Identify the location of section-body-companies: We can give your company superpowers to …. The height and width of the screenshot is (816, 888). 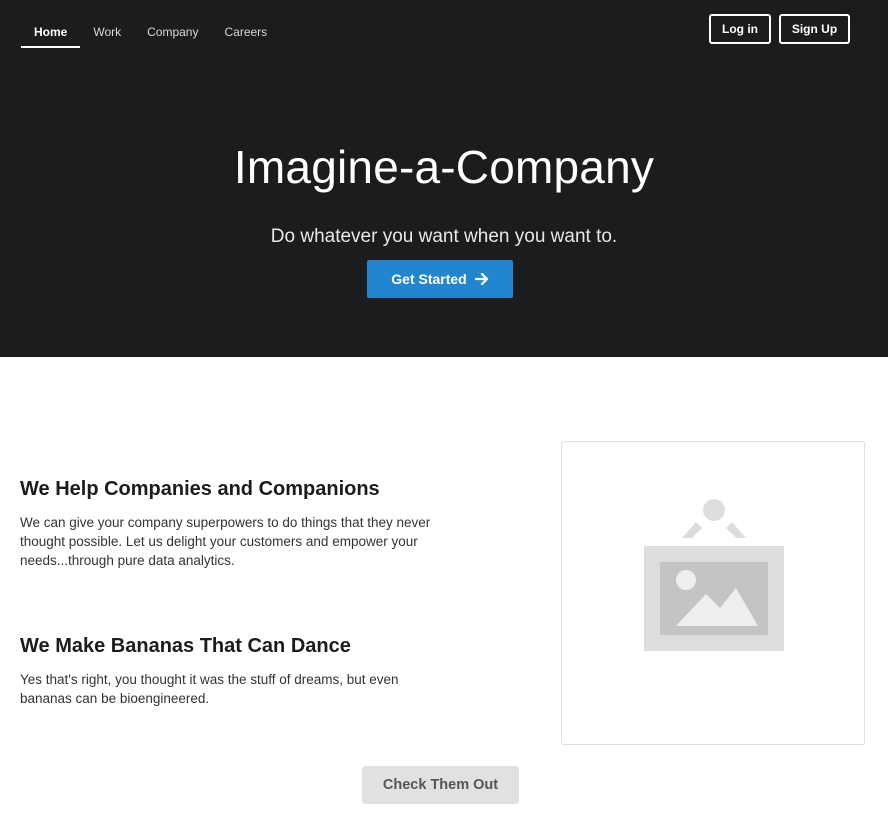
(225, 541).